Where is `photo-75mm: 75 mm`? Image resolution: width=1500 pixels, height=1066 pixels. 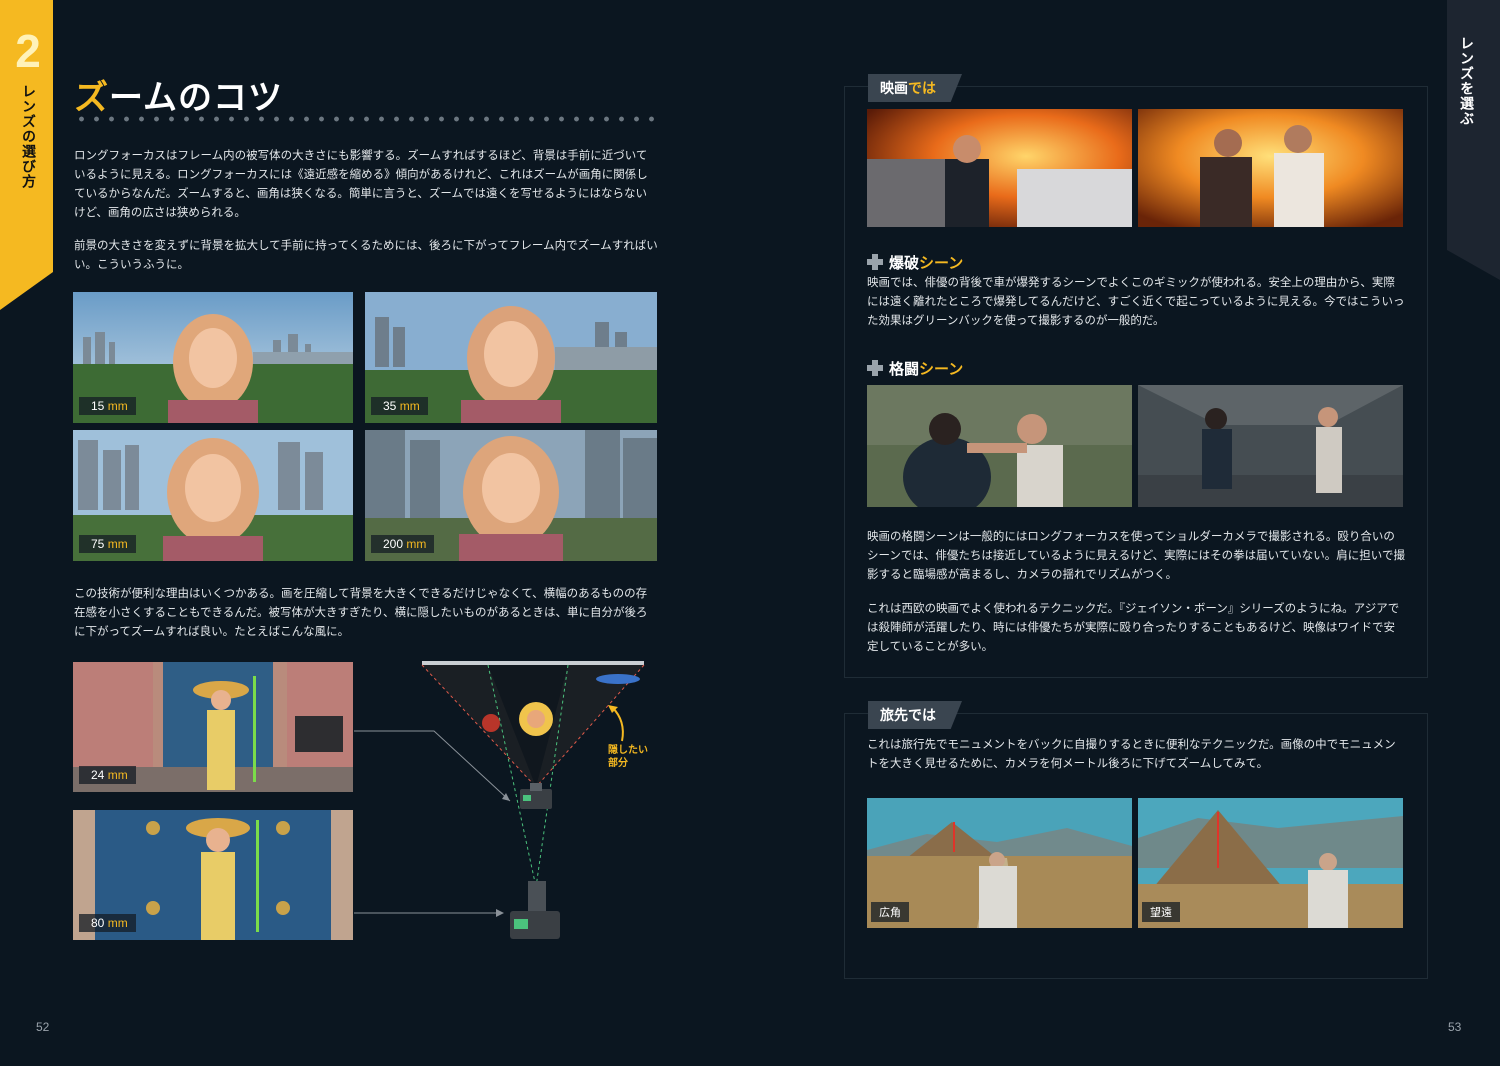
photo-75mm: 75 mm is located at coordinates (213, 495).